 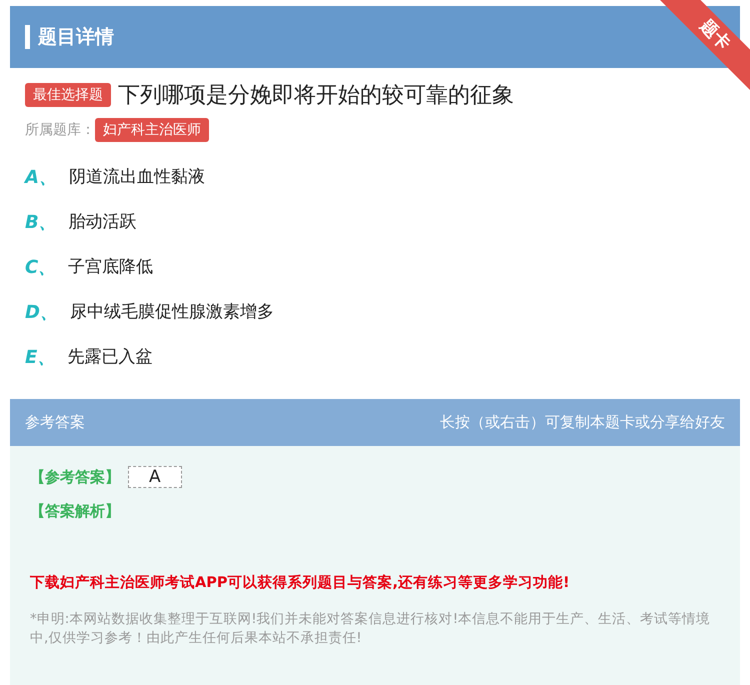 I want to click on option-letter: C、, so click(x=40, y=267).